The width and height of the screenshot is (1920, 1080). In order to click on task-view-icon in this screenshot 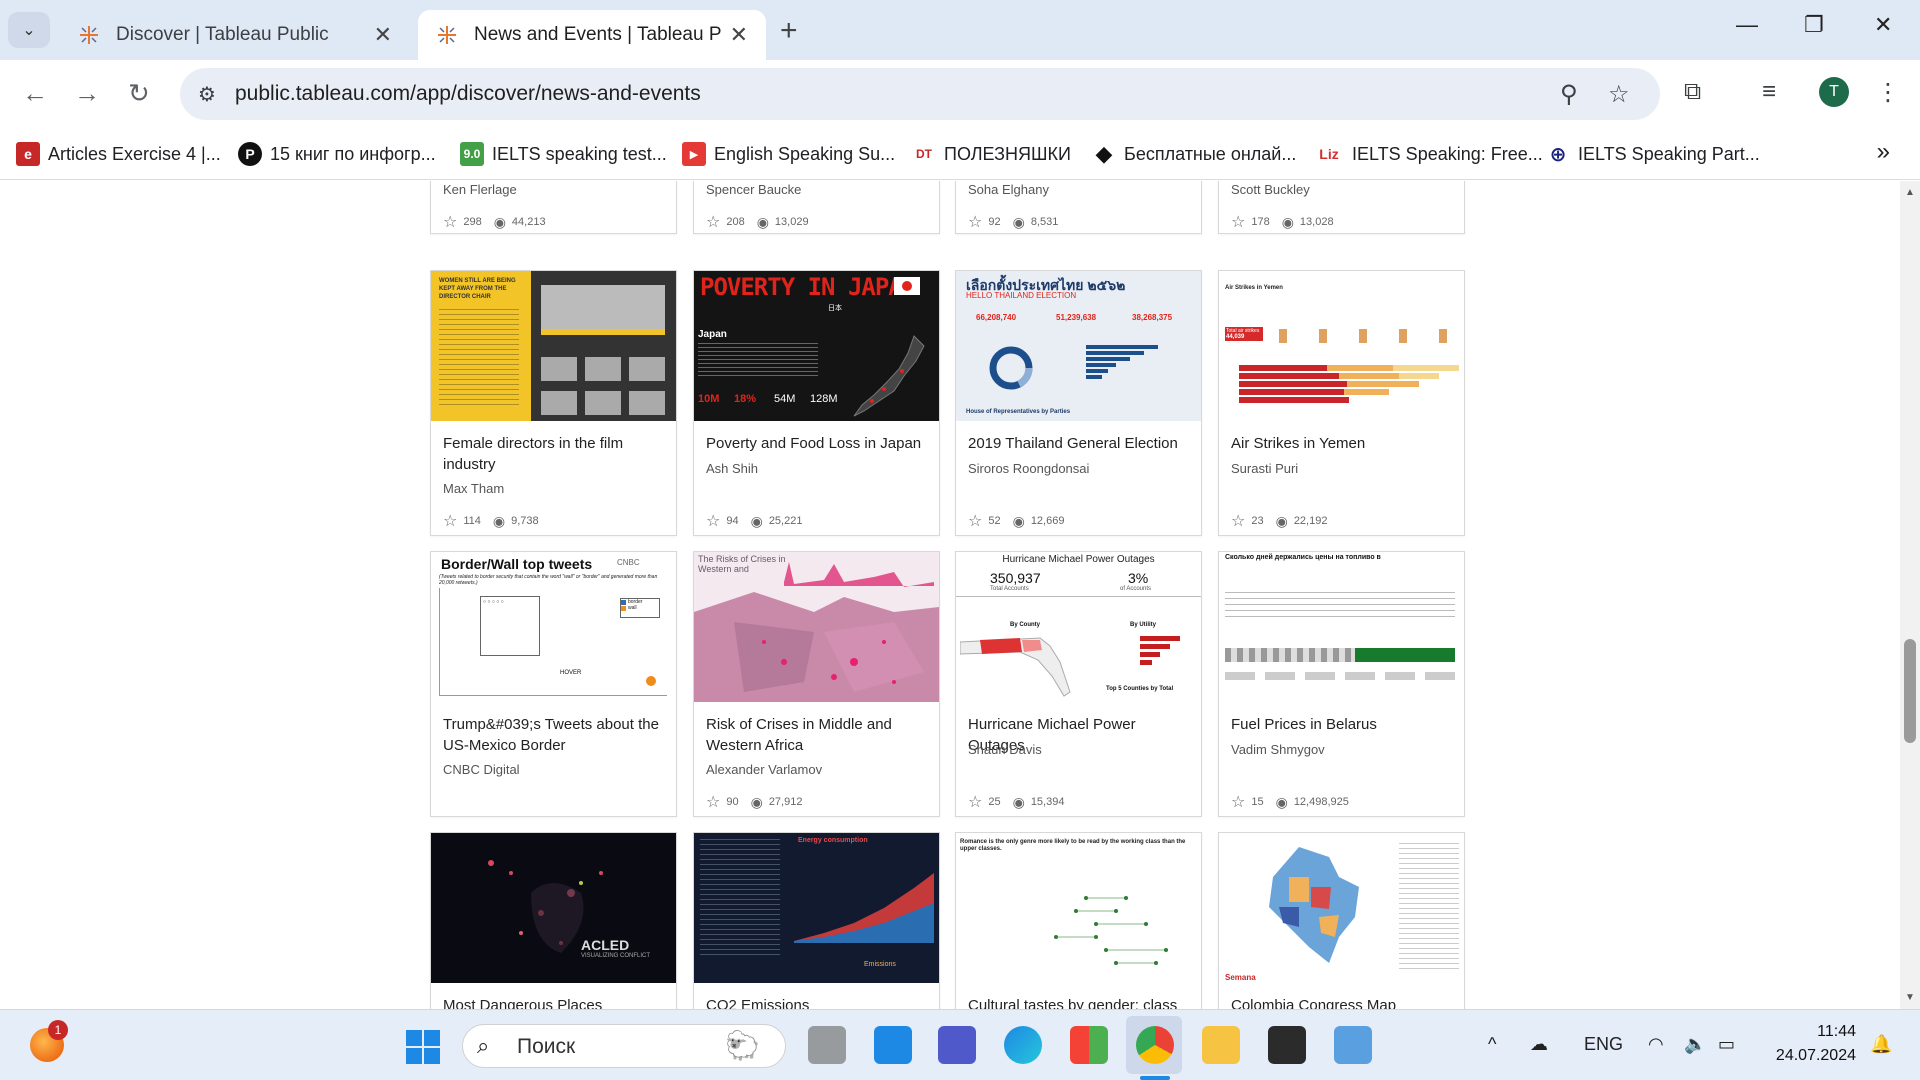, I will do `click(827, 1045)`.